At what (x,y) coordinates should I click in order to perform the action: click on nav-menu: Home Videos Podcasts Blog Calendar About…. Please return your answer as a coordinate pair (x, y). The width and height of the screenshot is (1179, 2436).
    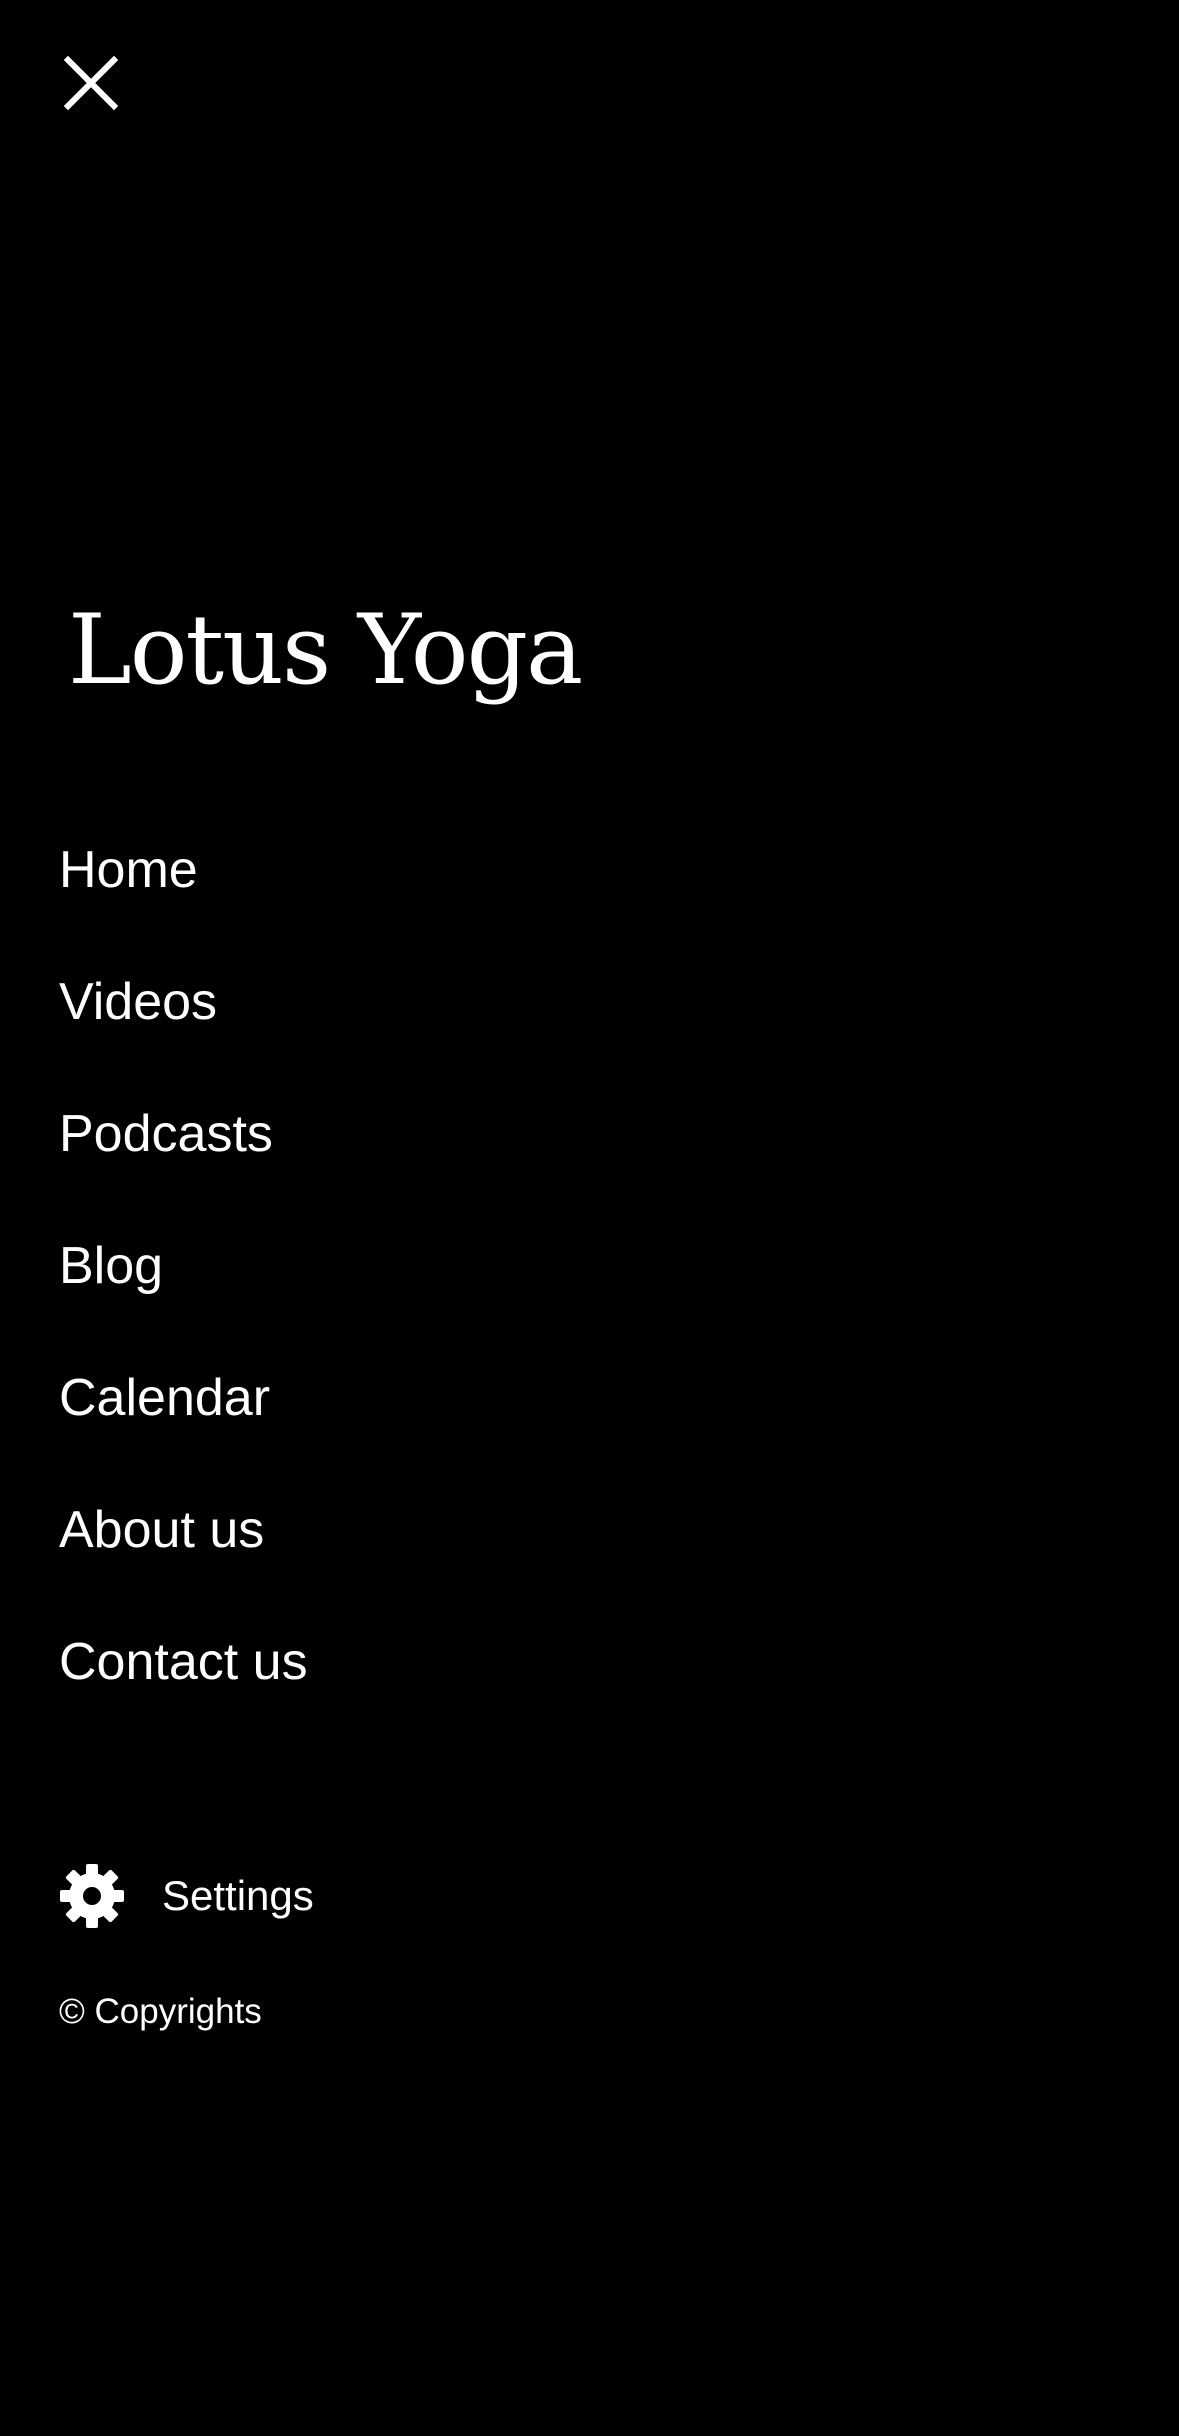
    Looking at the image, I should click on (183, 1282).